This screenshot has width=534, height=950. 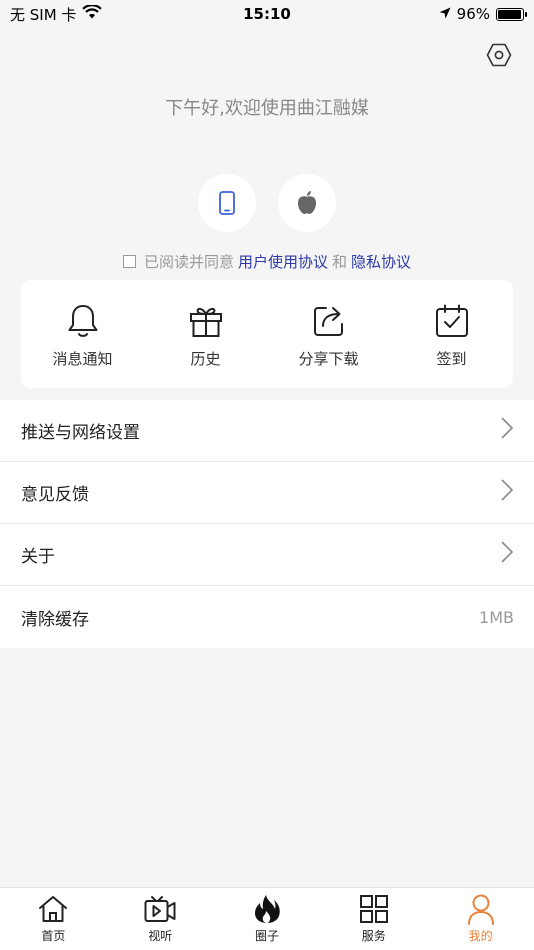 I want to click on status-bar: 无 SIM 卡 15:10 96%, so click(x=267, y=14).